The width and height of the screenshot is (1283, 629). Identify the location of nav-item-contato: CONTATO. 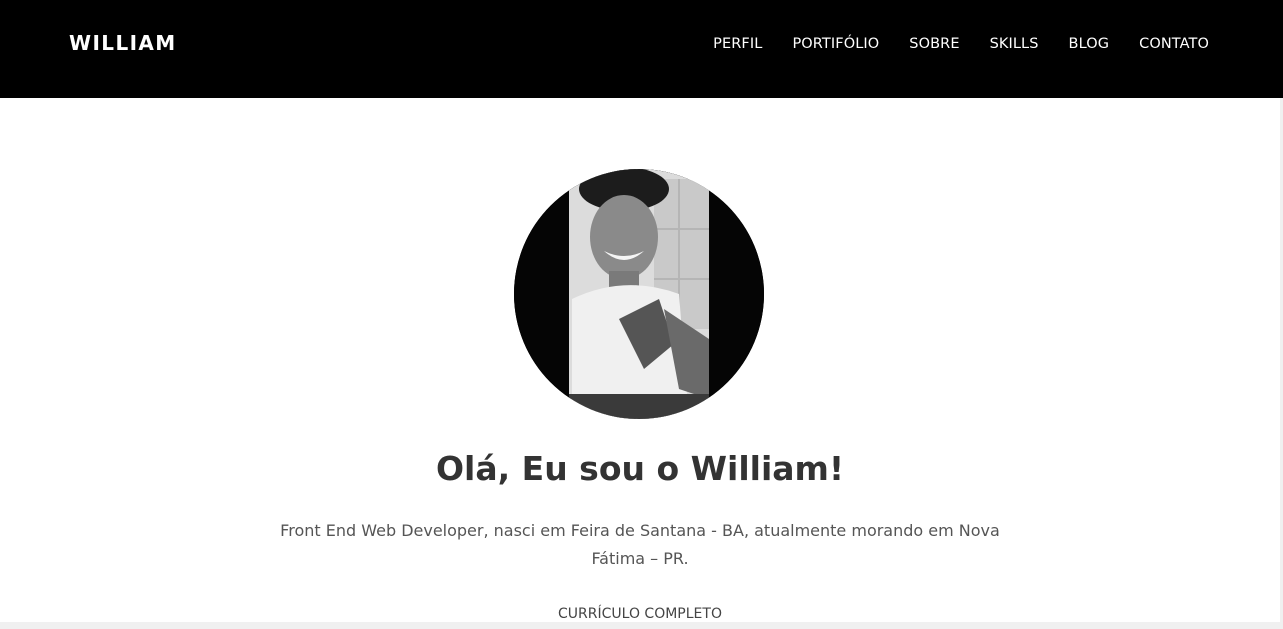
(1174, 42).